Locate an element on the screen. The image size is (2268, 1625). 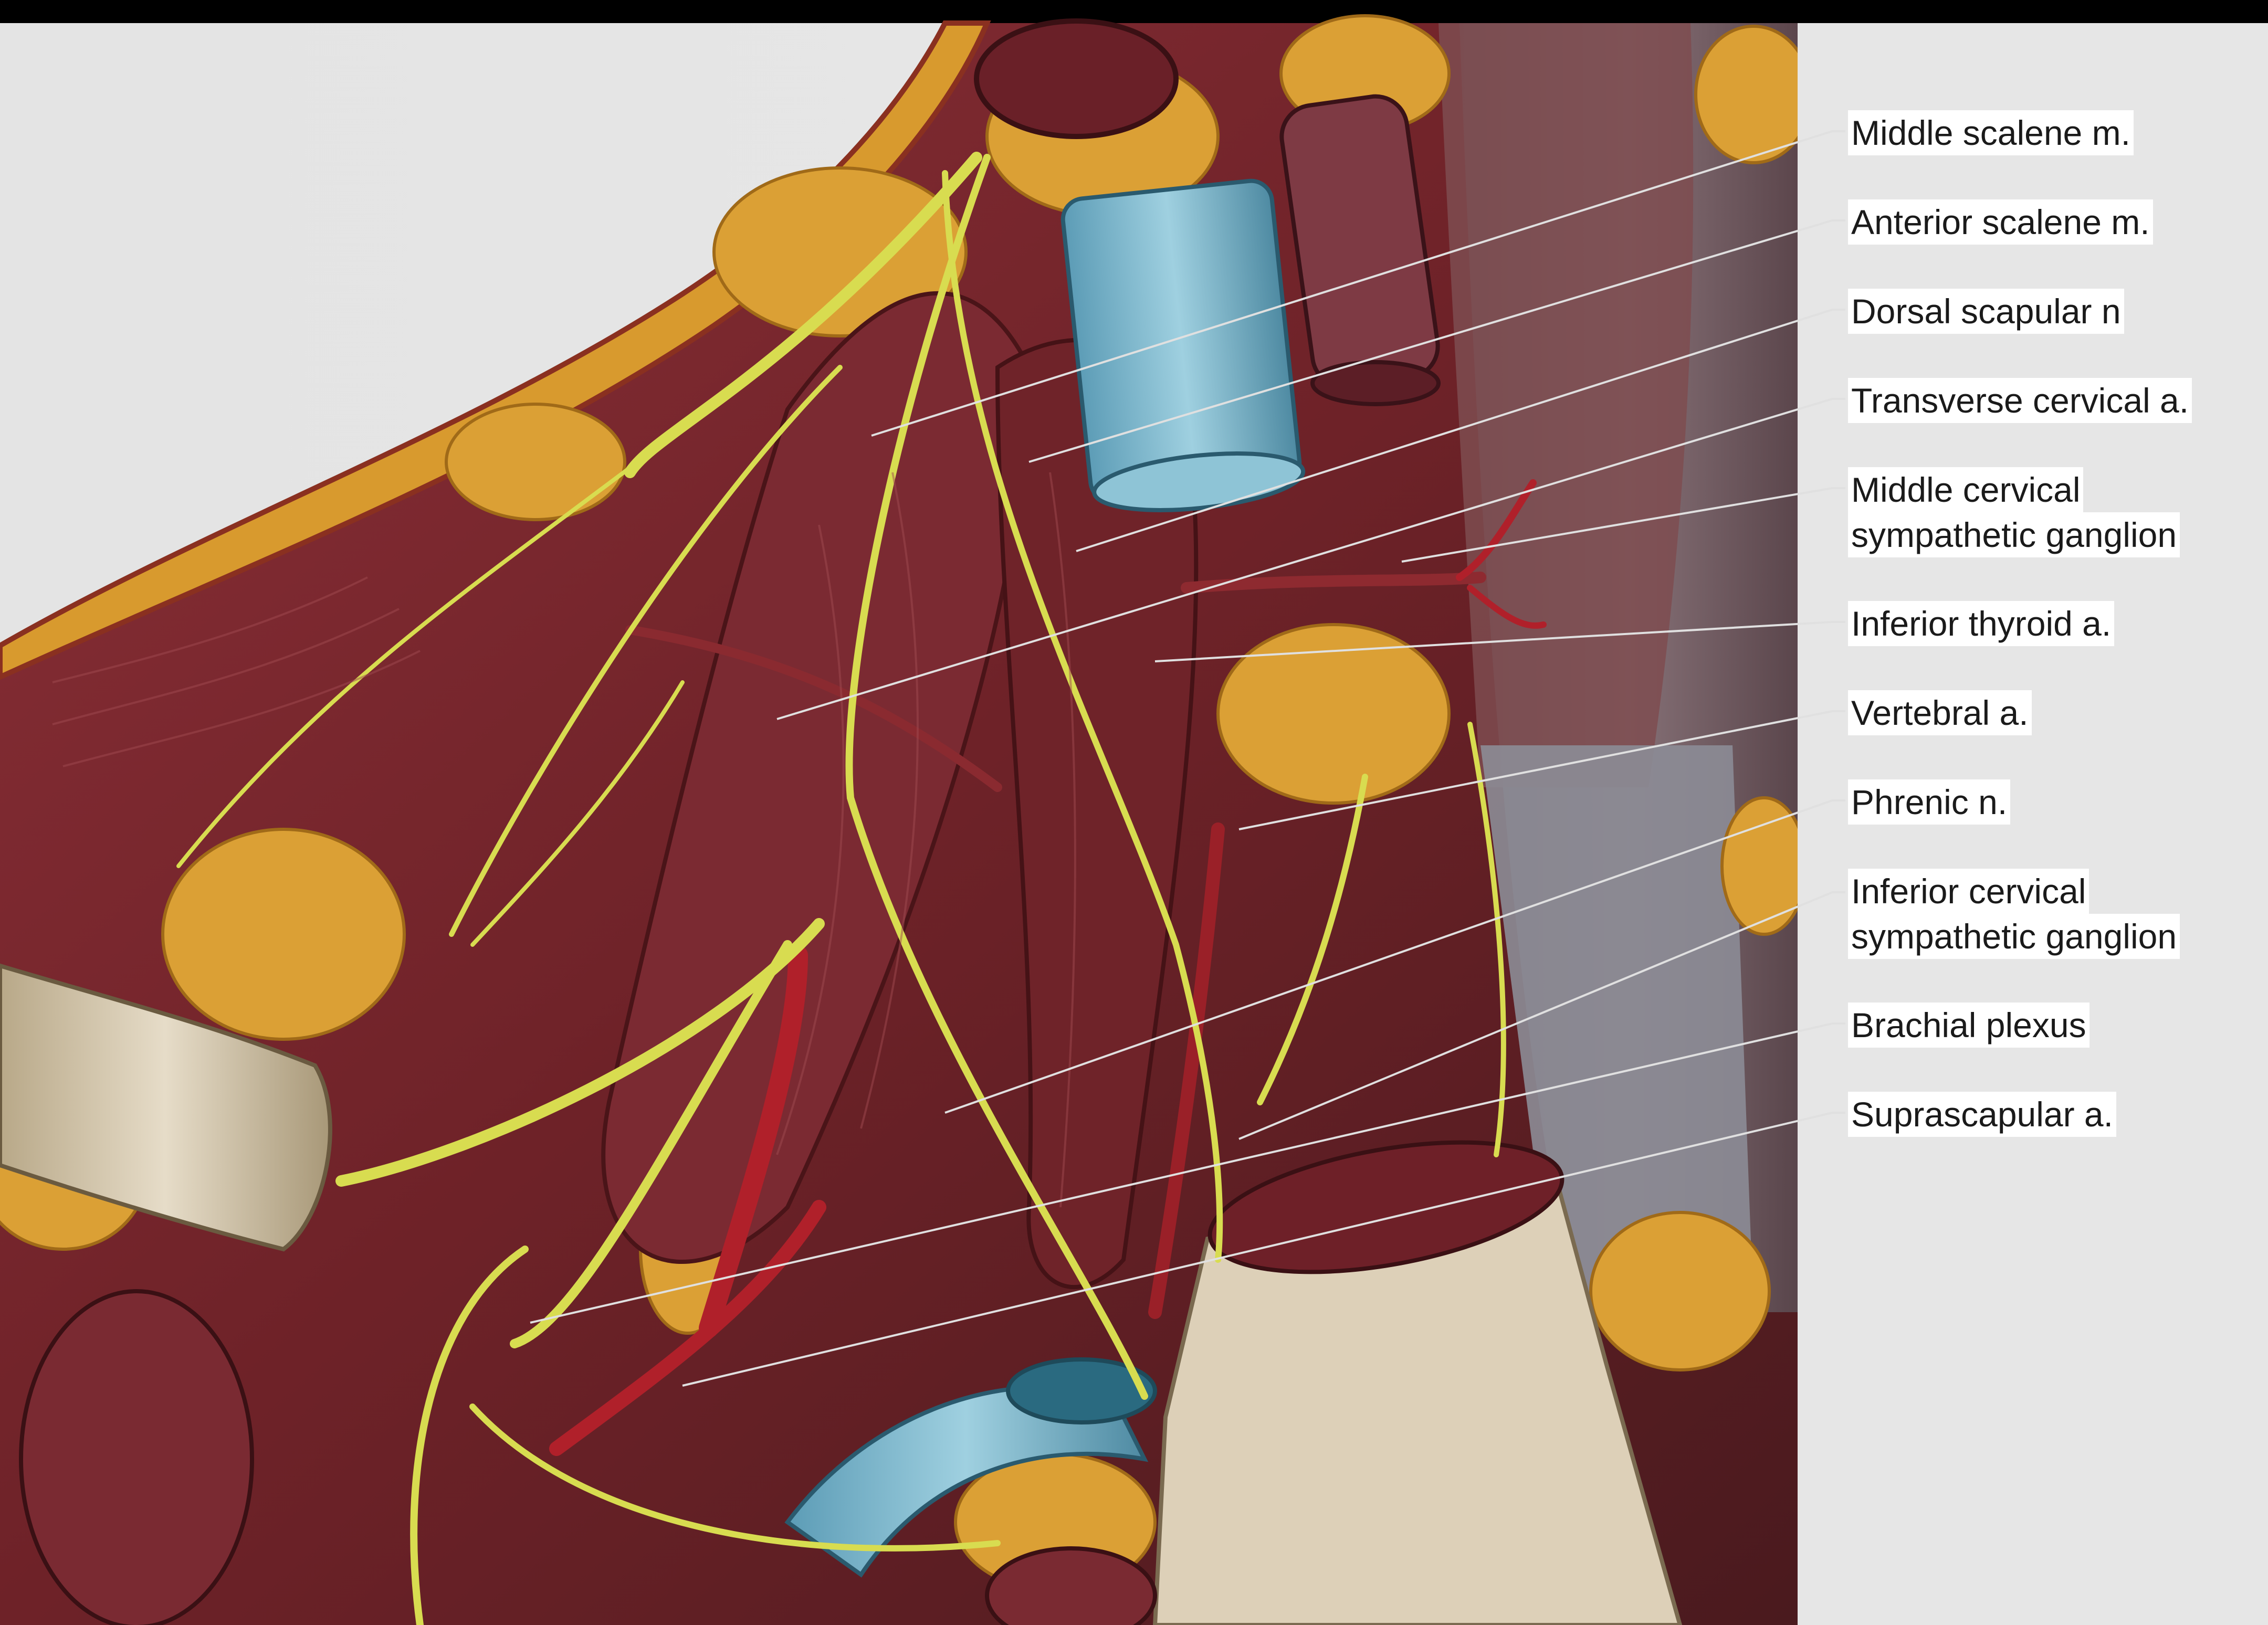
label-dorsal-scapular: Dorsal scapular n is located at coordinates (1986, 312).